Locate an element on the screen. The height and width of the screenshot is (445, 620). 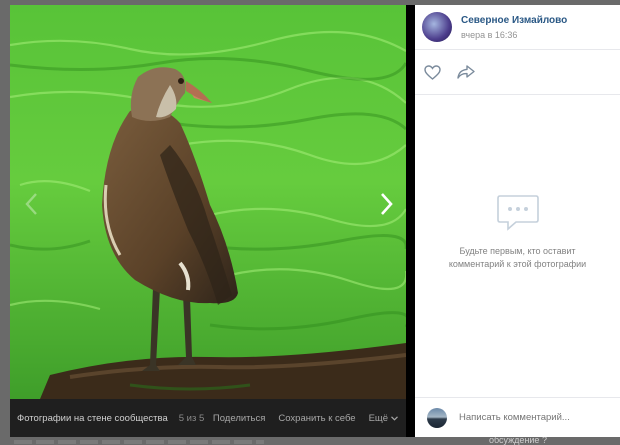
comment-composer is located at coordinates (517, 417).